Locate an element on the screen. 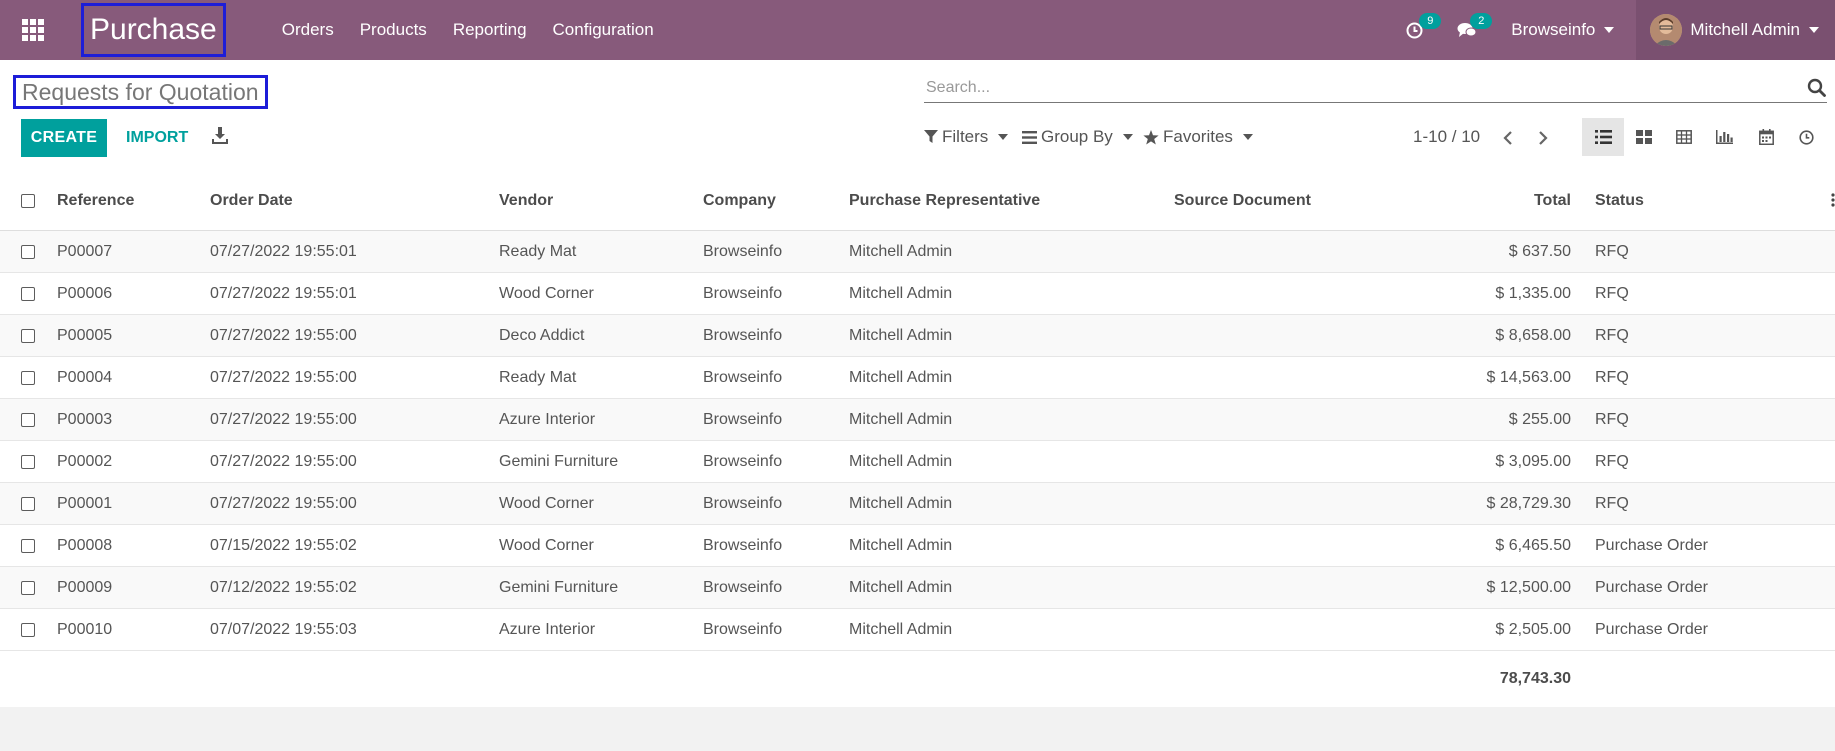 Image resolution: width=1835 pixels, height=751 pixels. user-menu: Mitchell Admin is located at coordinates (1735, 30).